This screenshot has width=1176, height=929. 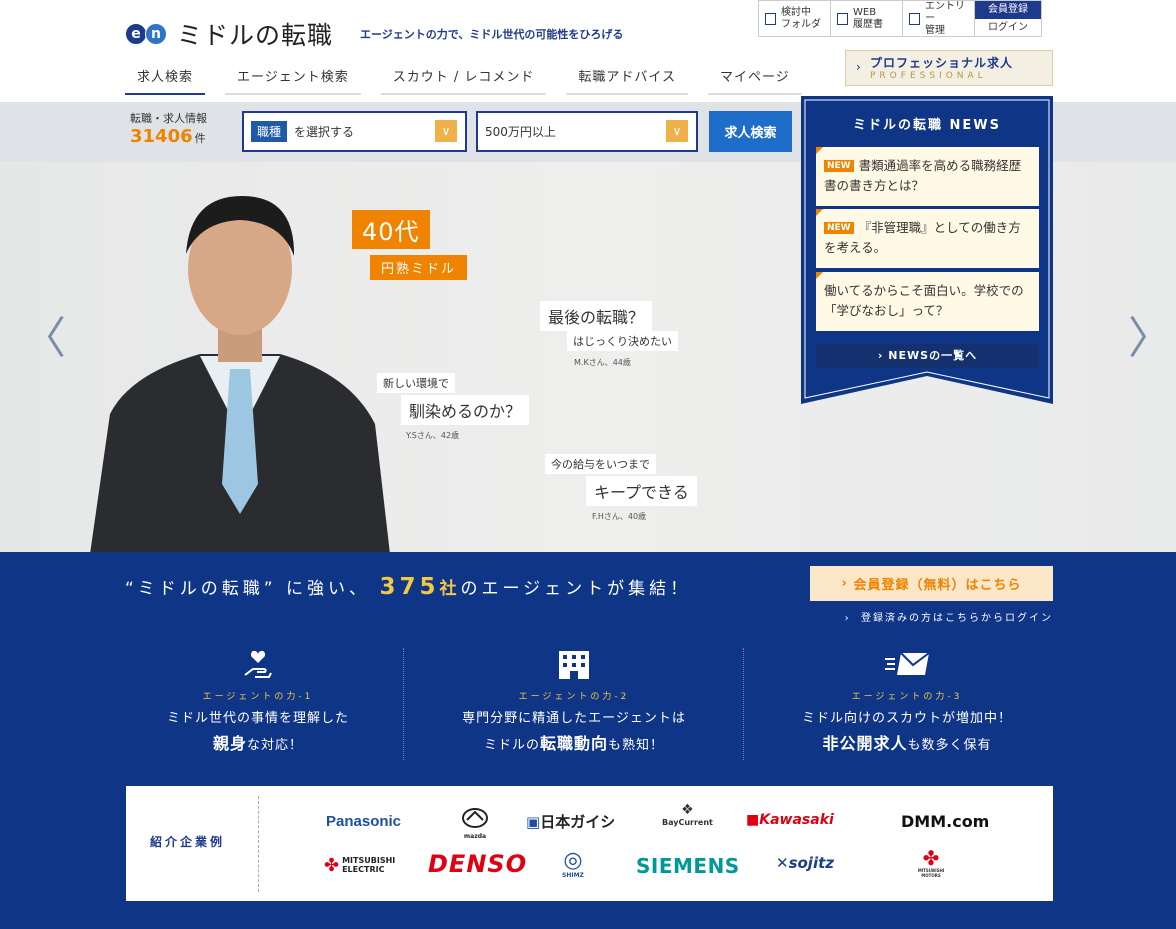 What do you see at coordinates (258, 697) in the screenshot?
I see `agent-power-1-label: エージェントの力-1` at bounding box center [258, 697].